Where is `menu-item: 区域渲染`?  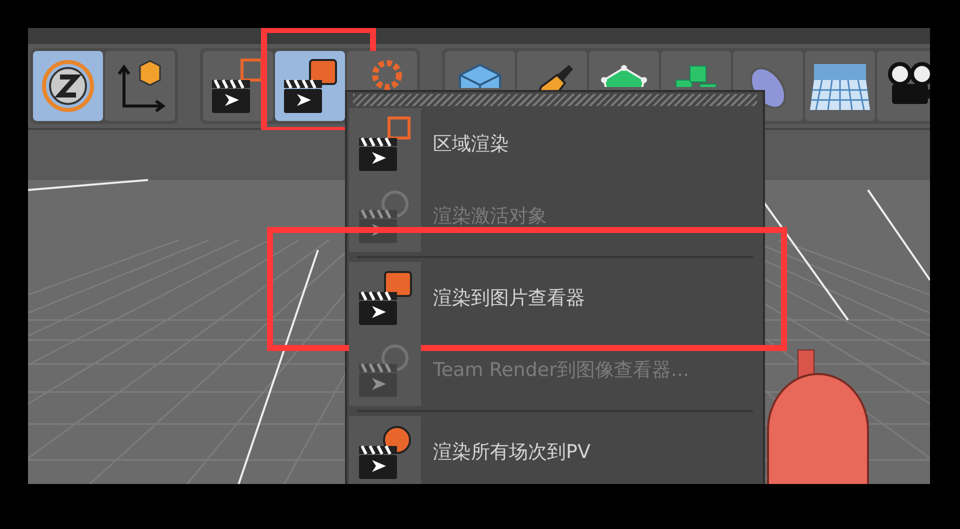
menu-item: 区域渲染 is located at coordinates (555, 144).